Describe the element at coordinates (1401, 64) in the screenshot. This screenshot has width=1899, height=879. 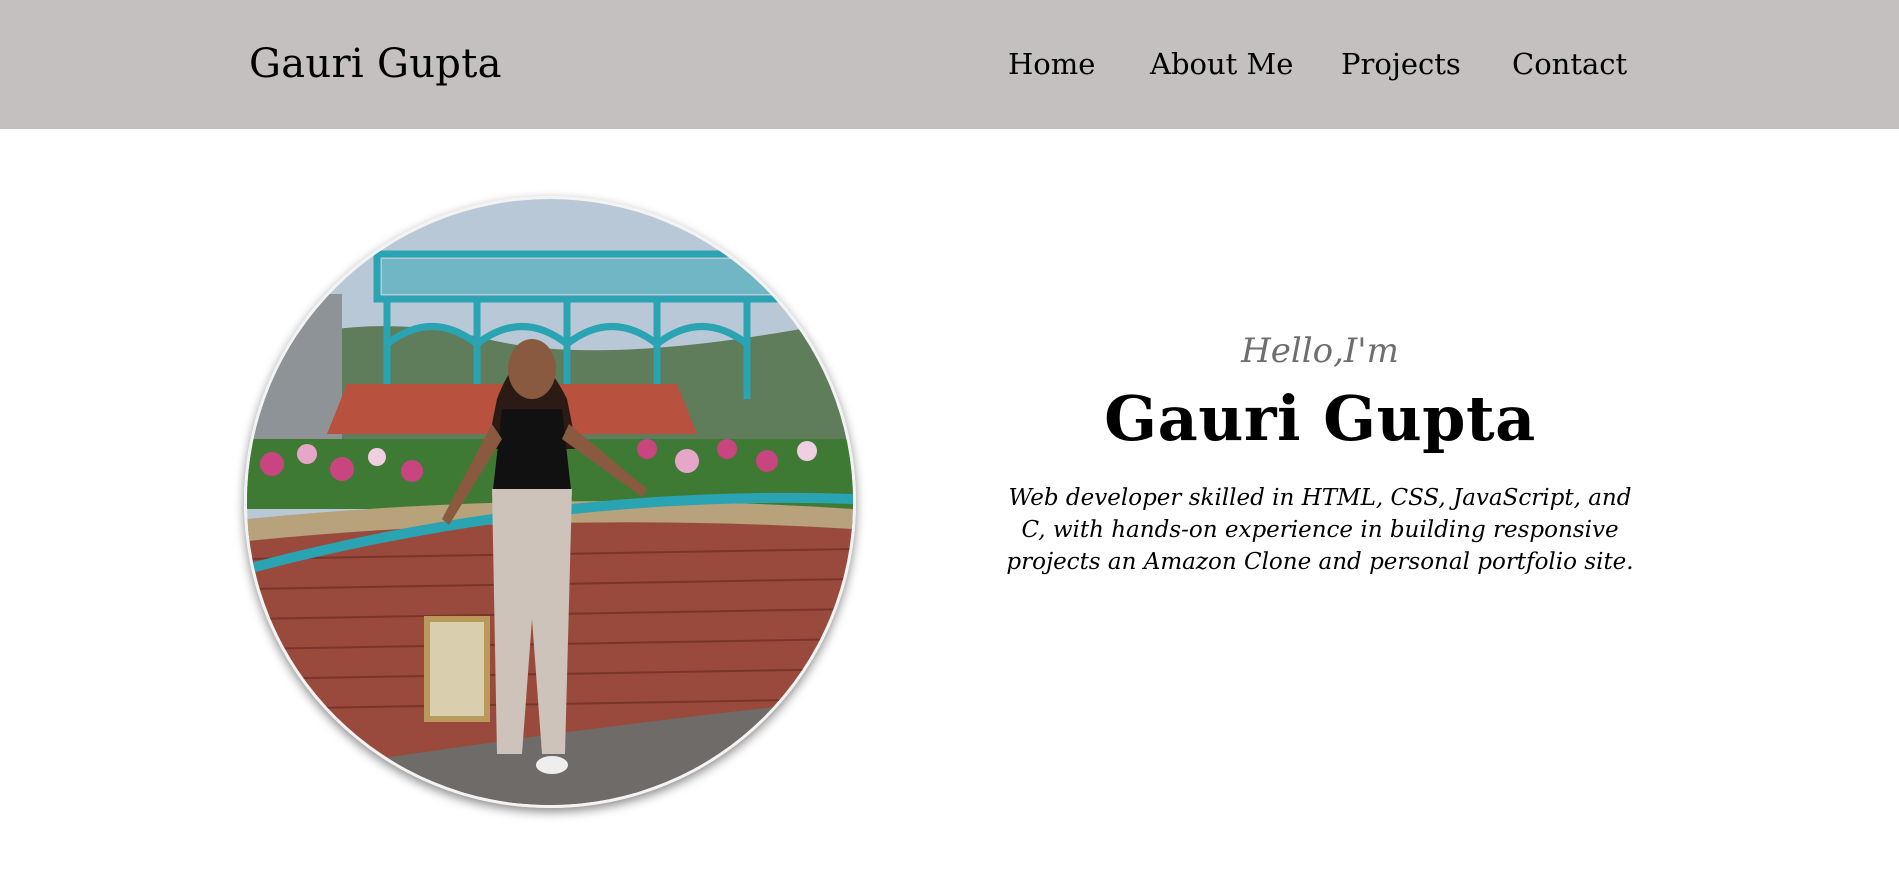
I see `nav-link-projects: Projects` at that location.